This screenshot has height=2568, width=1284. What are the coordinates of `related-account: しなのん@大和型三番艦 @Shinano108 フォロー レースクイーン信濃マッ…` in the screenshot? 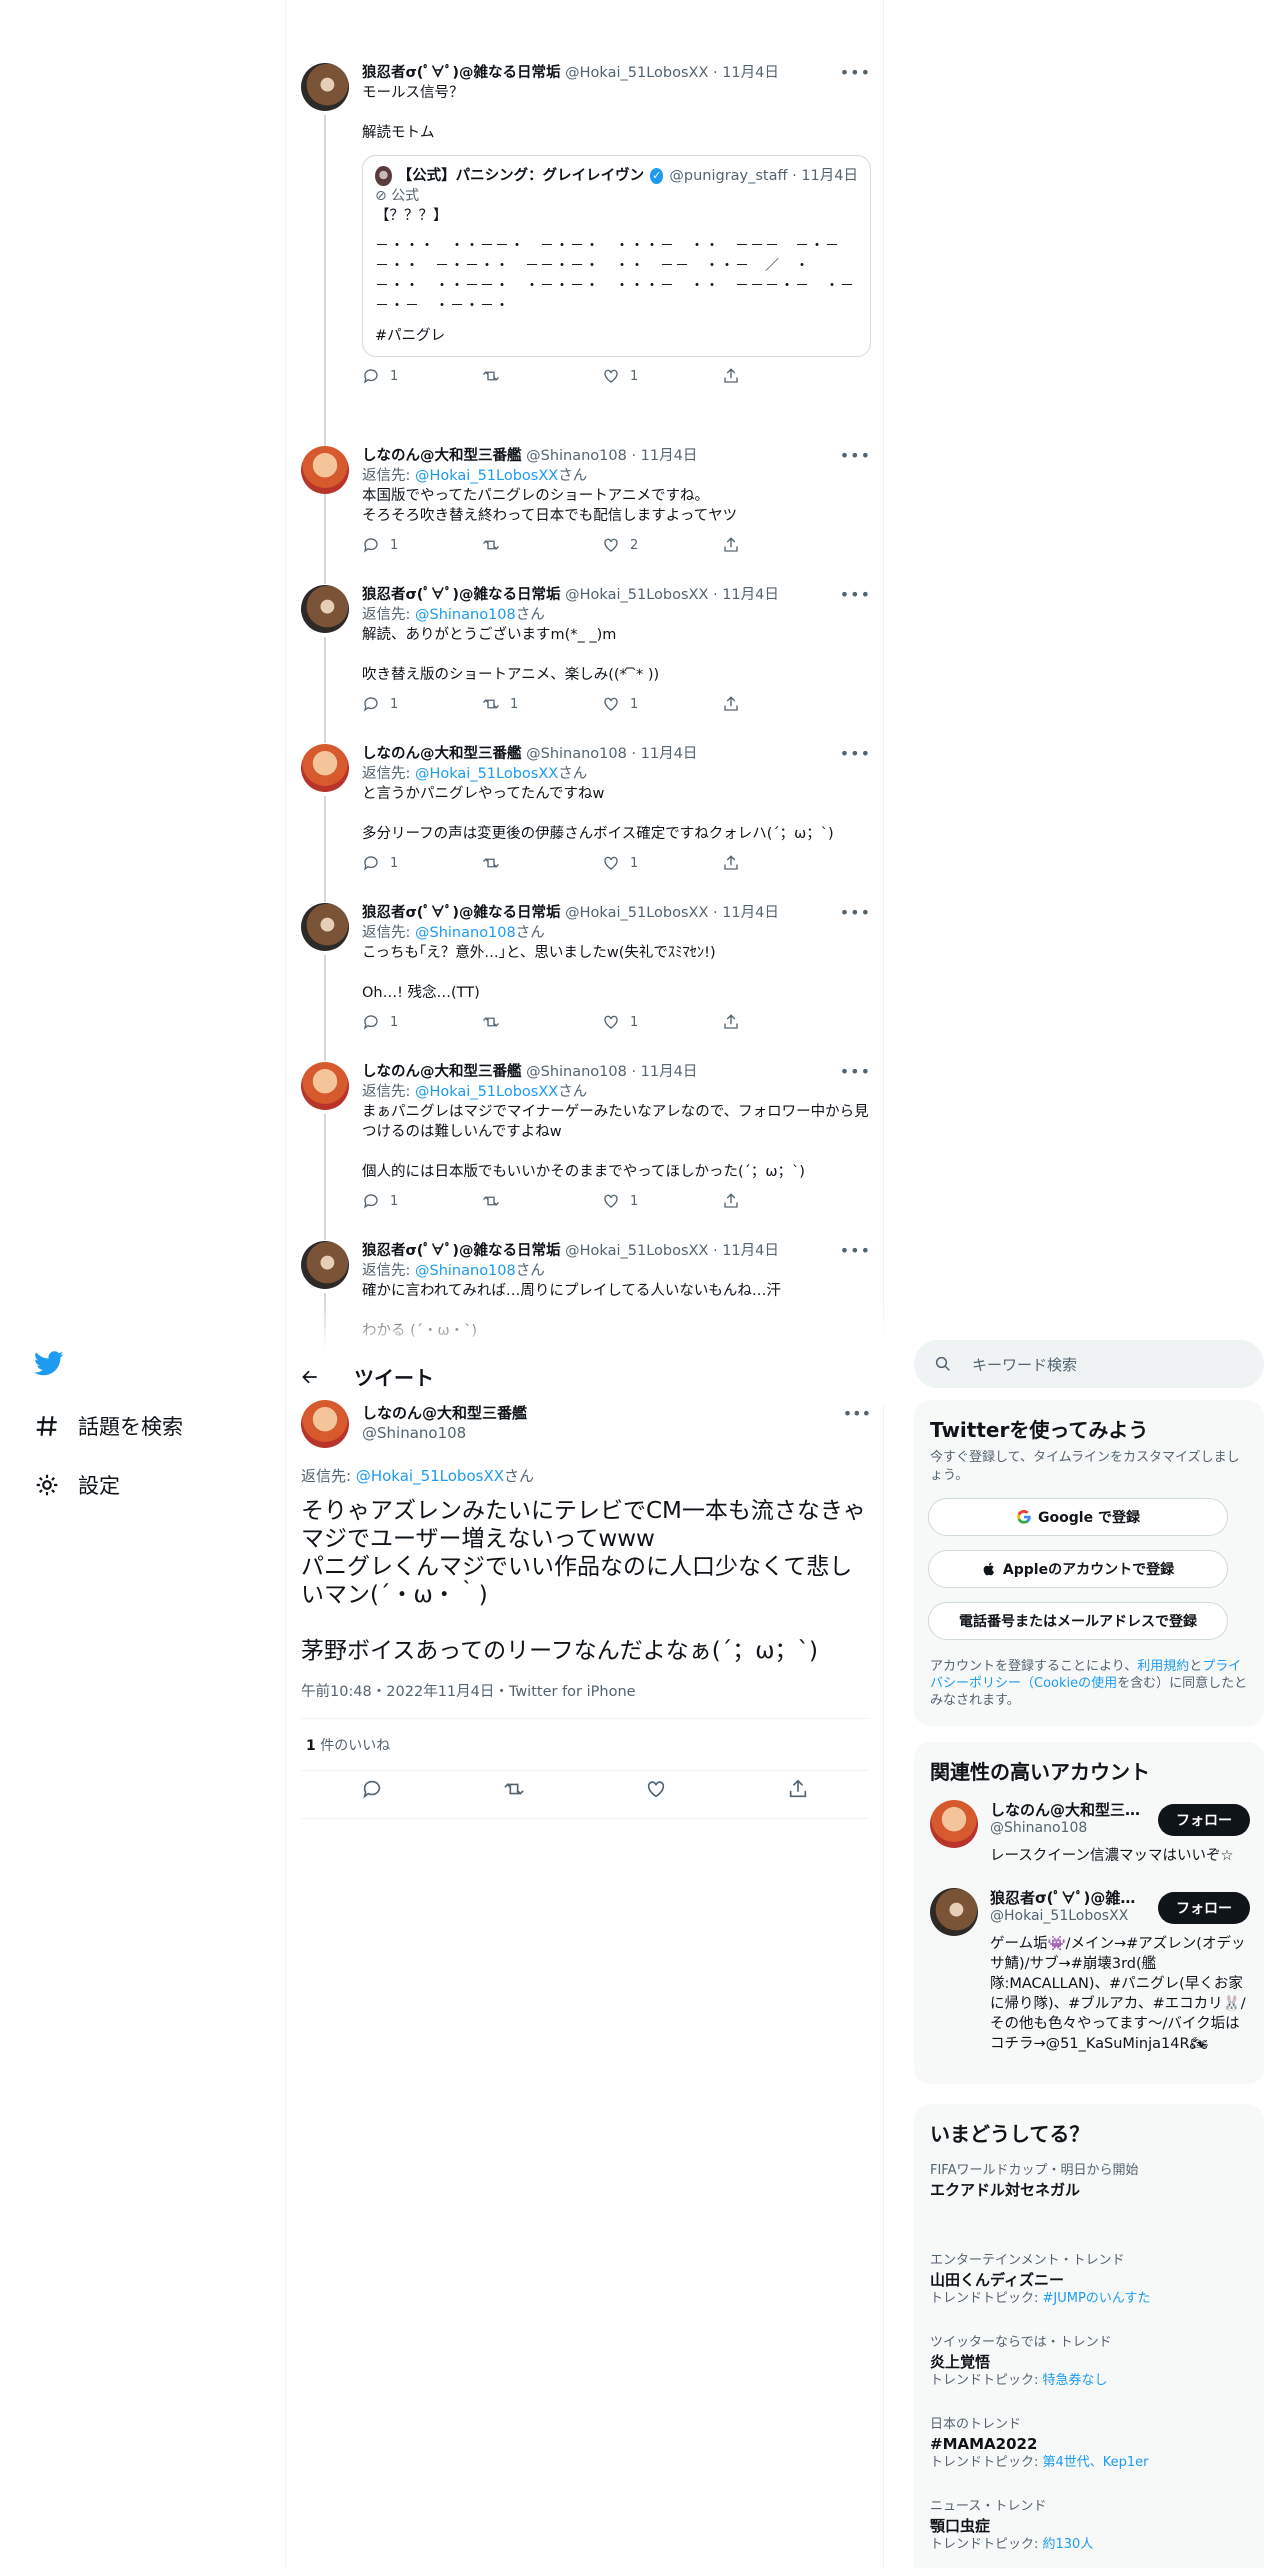 It's located at (1090, 1840).